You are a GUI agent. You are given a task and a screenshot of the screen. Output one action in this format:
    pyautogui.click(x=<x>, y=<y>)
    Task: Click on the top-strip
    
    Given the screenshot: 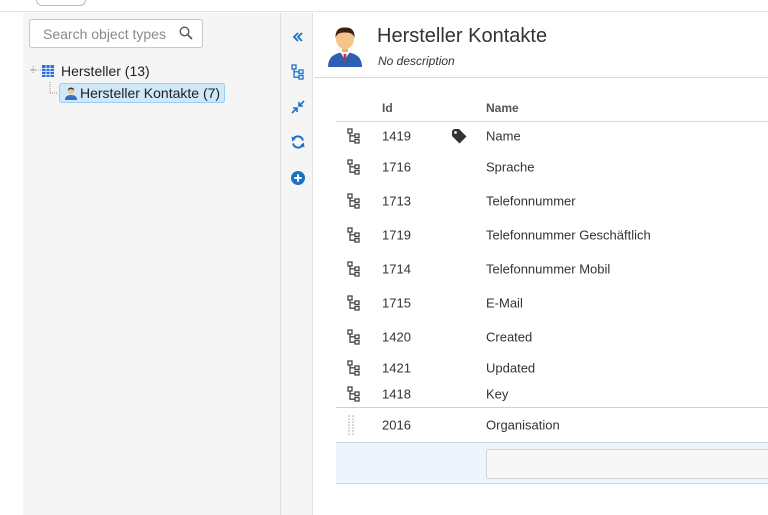 What is the action you would take?
    pyautogui.click(x=384, y=6)
    